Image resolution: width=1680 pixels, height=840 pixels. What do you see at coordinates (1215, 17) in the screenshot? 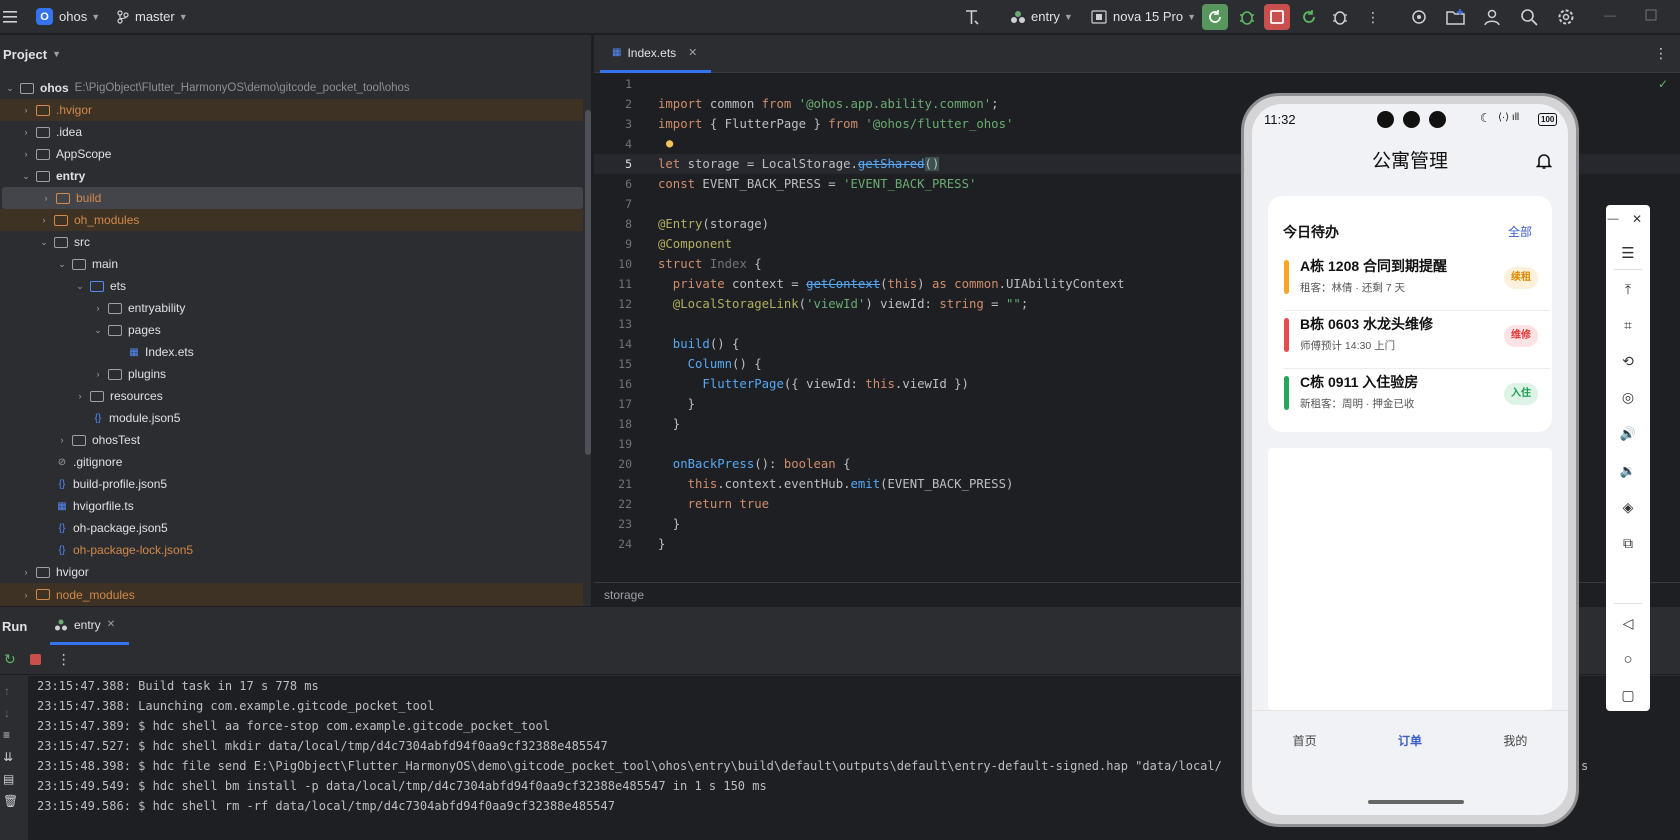
I see `rerun-button` at bounding box center [1215, 17].